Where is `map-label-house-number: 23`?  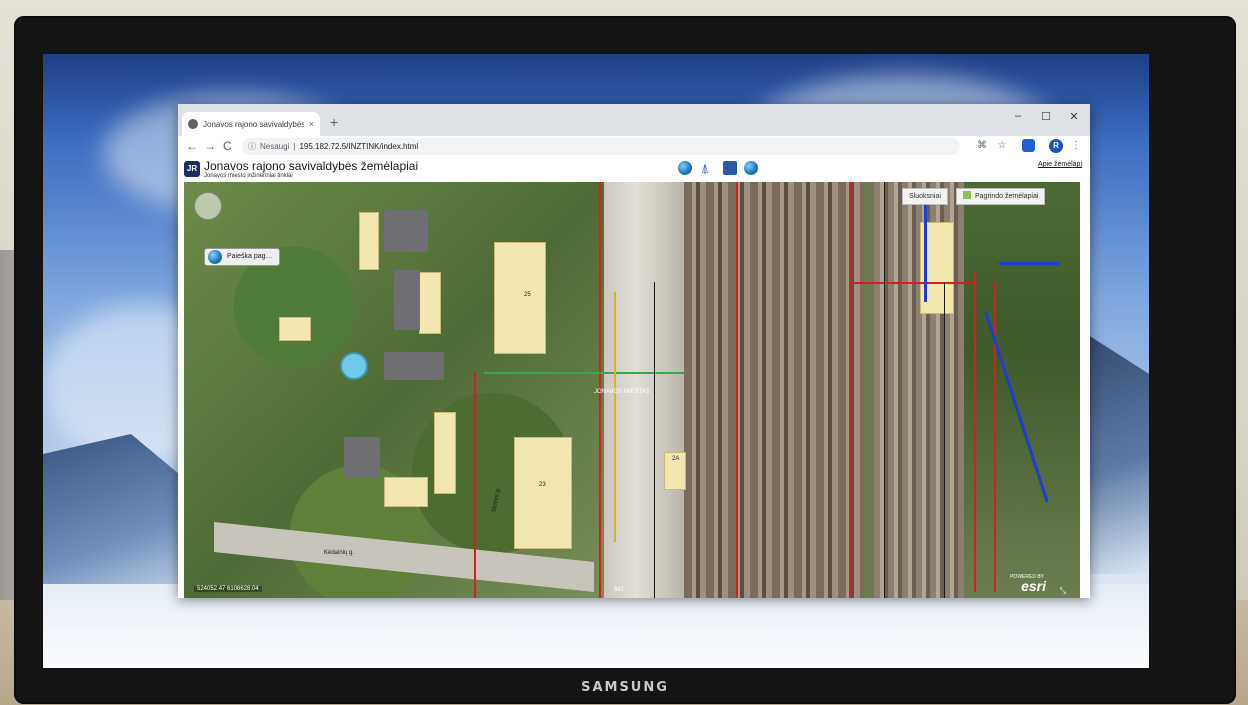
map-label-house-number: 23 is located at coordinates (542, 485).